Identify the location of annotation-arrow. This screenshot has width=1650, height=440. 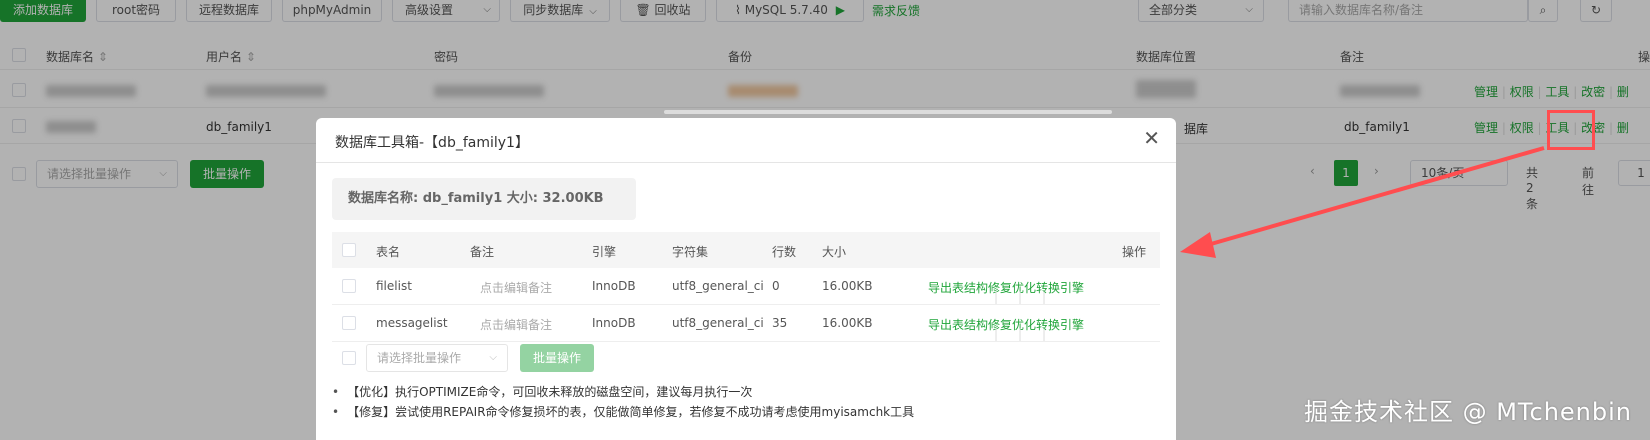
(1362, 202).